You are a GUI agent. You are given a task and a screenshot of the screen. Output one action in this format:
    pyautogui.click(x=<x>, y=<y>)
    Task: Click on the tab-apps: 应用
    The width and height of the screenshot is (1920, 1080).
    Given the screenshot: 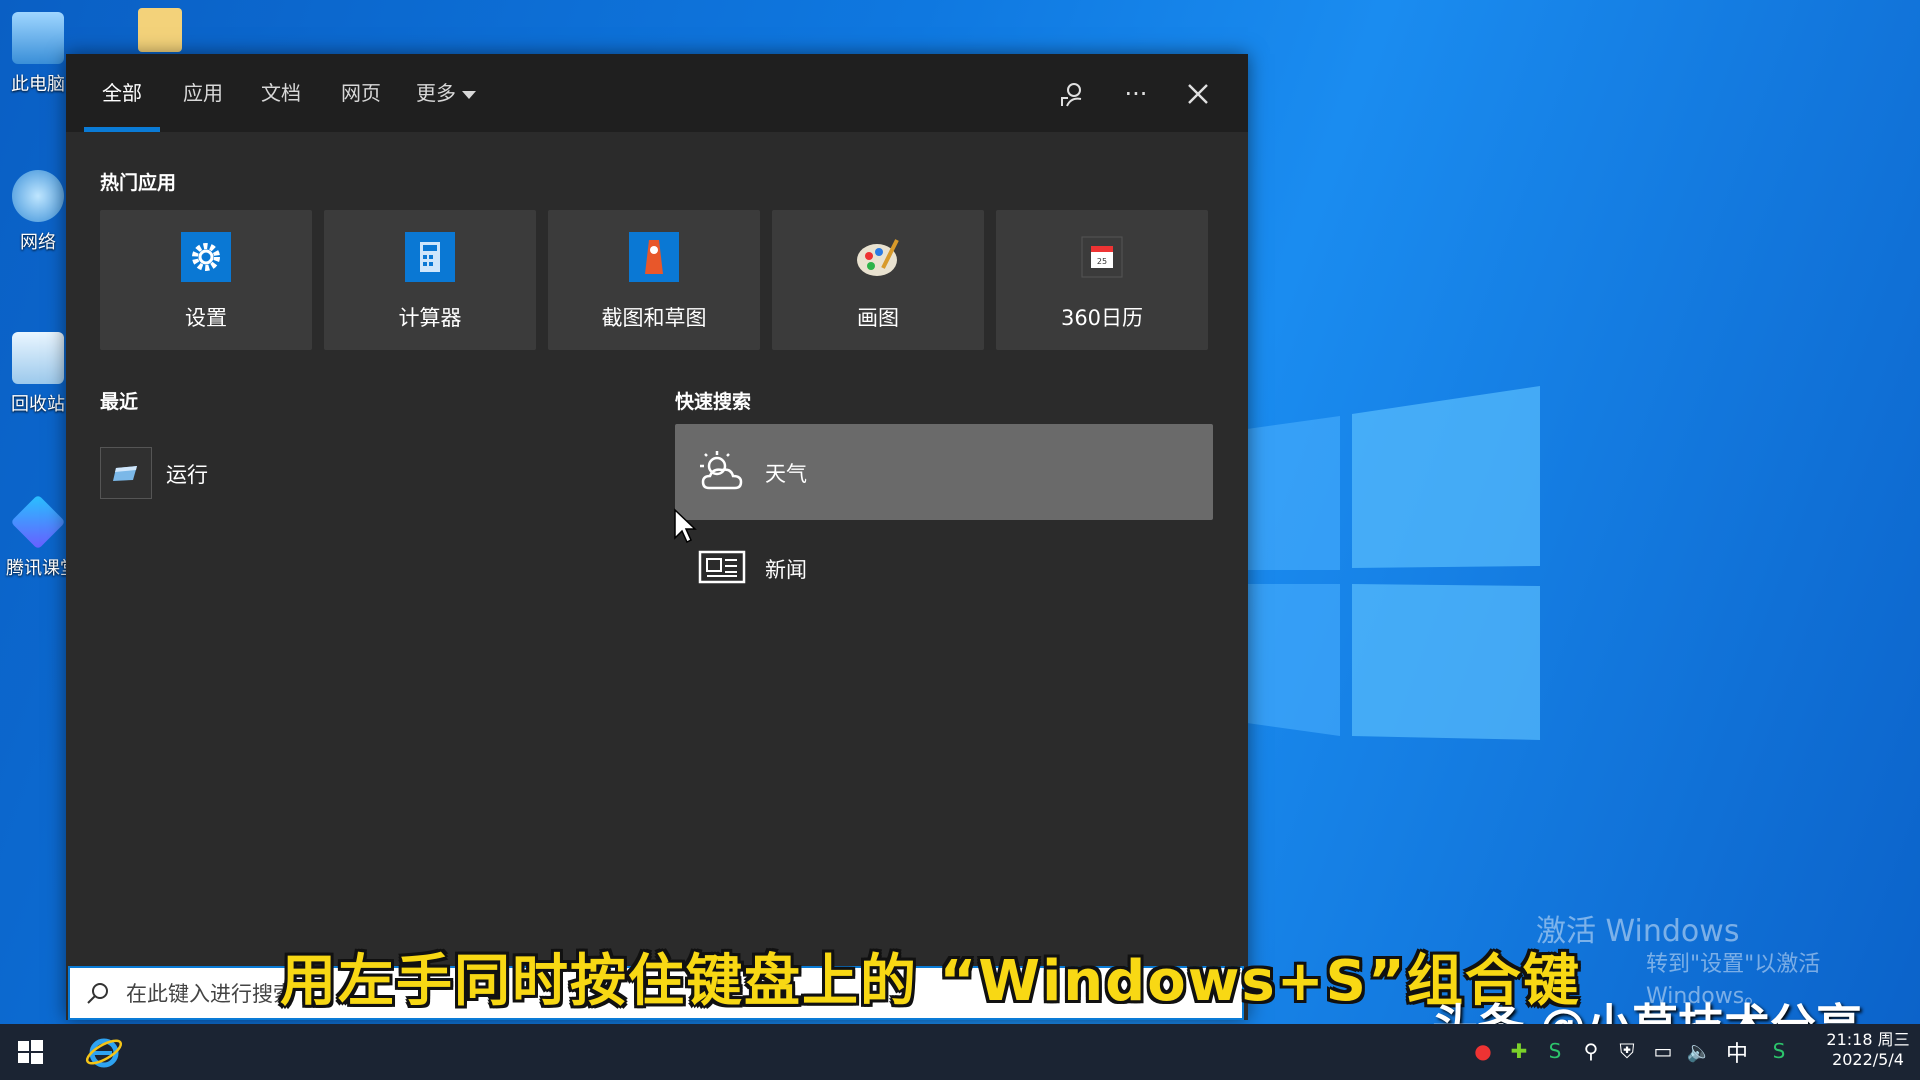 What is the action you would take?
    pyautogui.click(x=203, y=93)
    